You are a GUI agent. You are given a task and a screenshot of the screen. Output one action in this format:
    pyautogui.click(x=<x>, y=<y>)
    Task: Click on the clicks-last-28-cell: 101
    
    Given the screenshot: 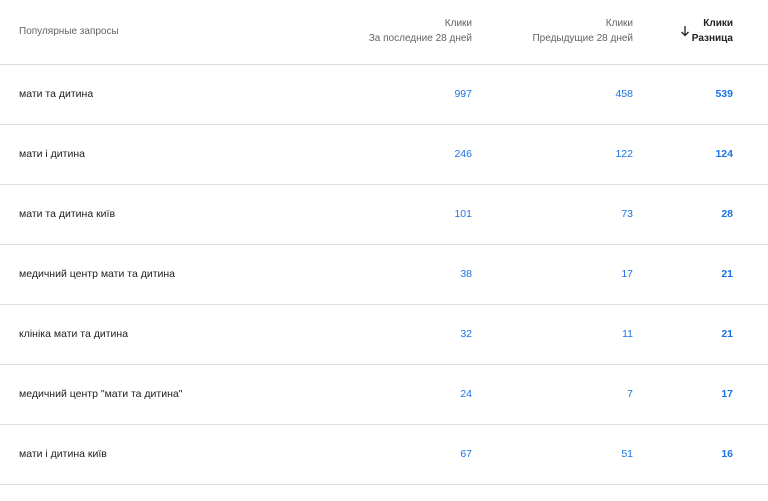 What is the action you would take?
    pyautogui.click(x=463, y=214)
    